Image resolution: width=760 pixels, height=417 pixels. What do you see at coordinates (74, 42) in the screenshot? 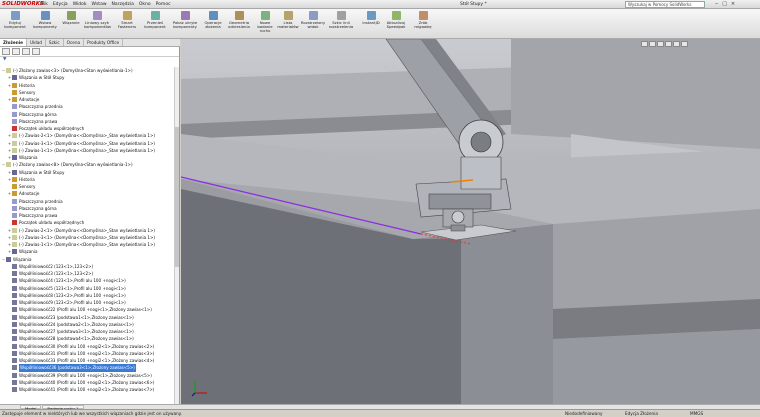
I see `command-tab: Ocena` at bounding box center [74, 42].